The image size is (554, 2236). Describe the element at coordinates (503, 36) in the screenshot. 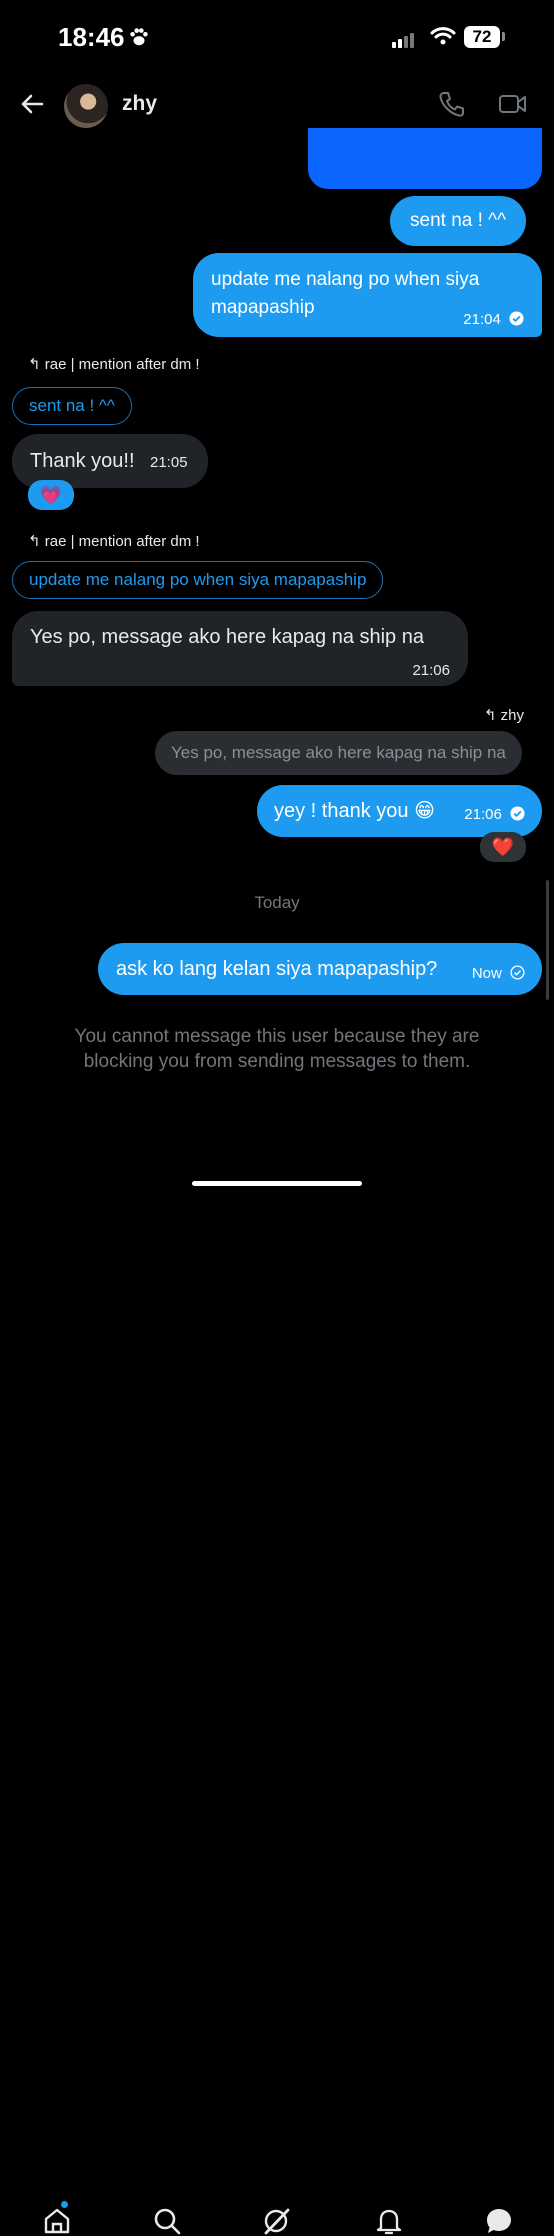

I see `battery-tip` at that location.